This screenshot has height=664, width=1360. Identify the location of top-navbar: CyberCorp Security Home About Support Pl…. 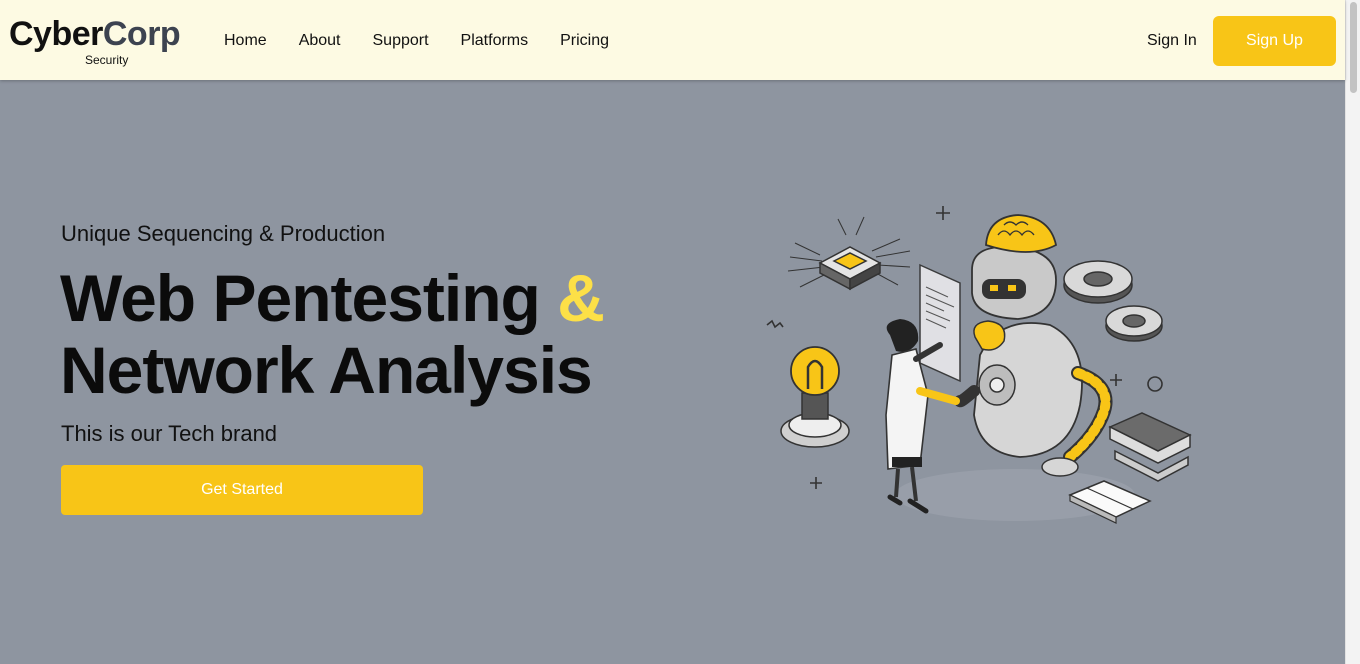
(672, 40).